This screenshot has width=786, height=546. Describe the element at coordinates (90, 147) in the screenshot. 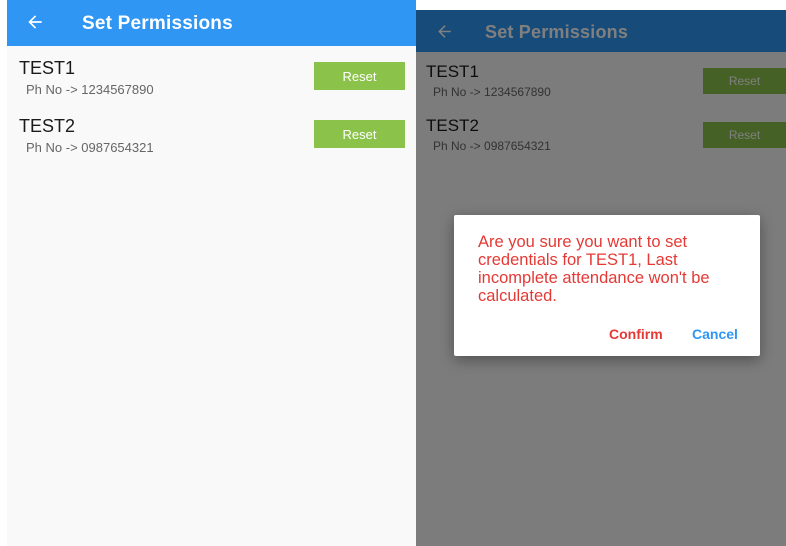

I see `user-phone: Ph No -> 0987654321` at that location.